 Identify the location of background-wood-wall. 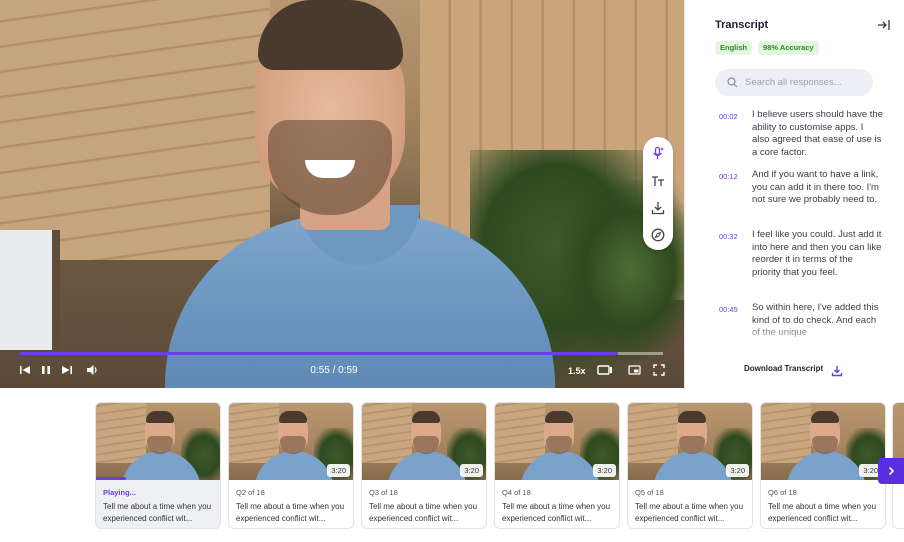
(135, 130).